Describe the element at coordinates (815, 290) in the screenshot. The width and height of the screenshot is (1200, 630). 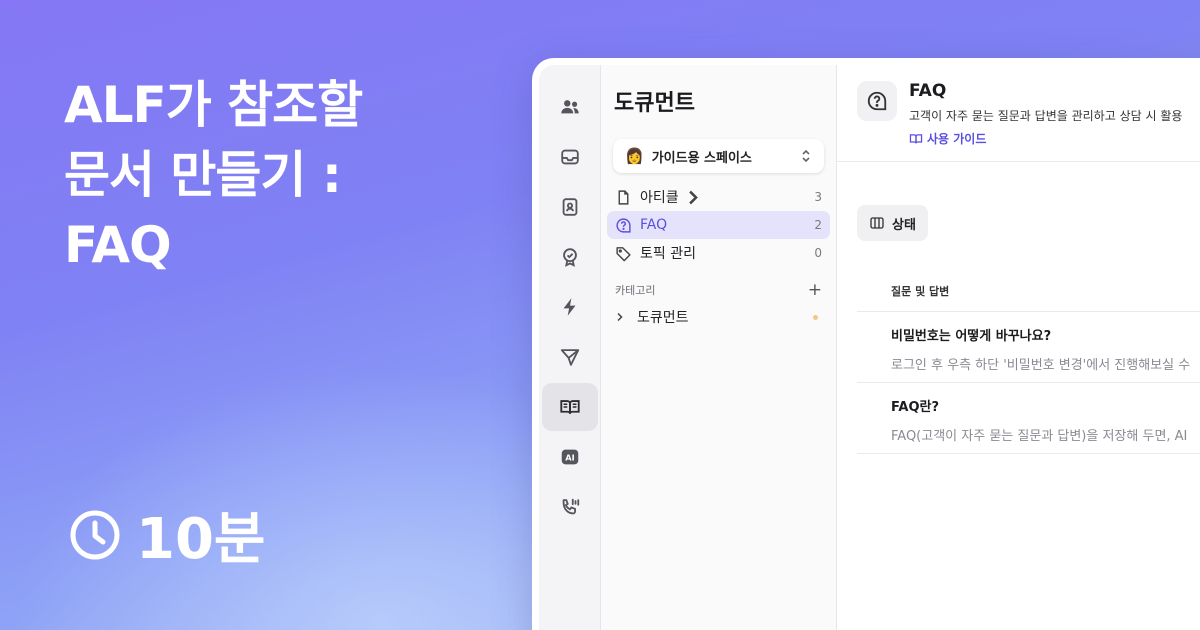
I see `add-category-button: +` at that location.